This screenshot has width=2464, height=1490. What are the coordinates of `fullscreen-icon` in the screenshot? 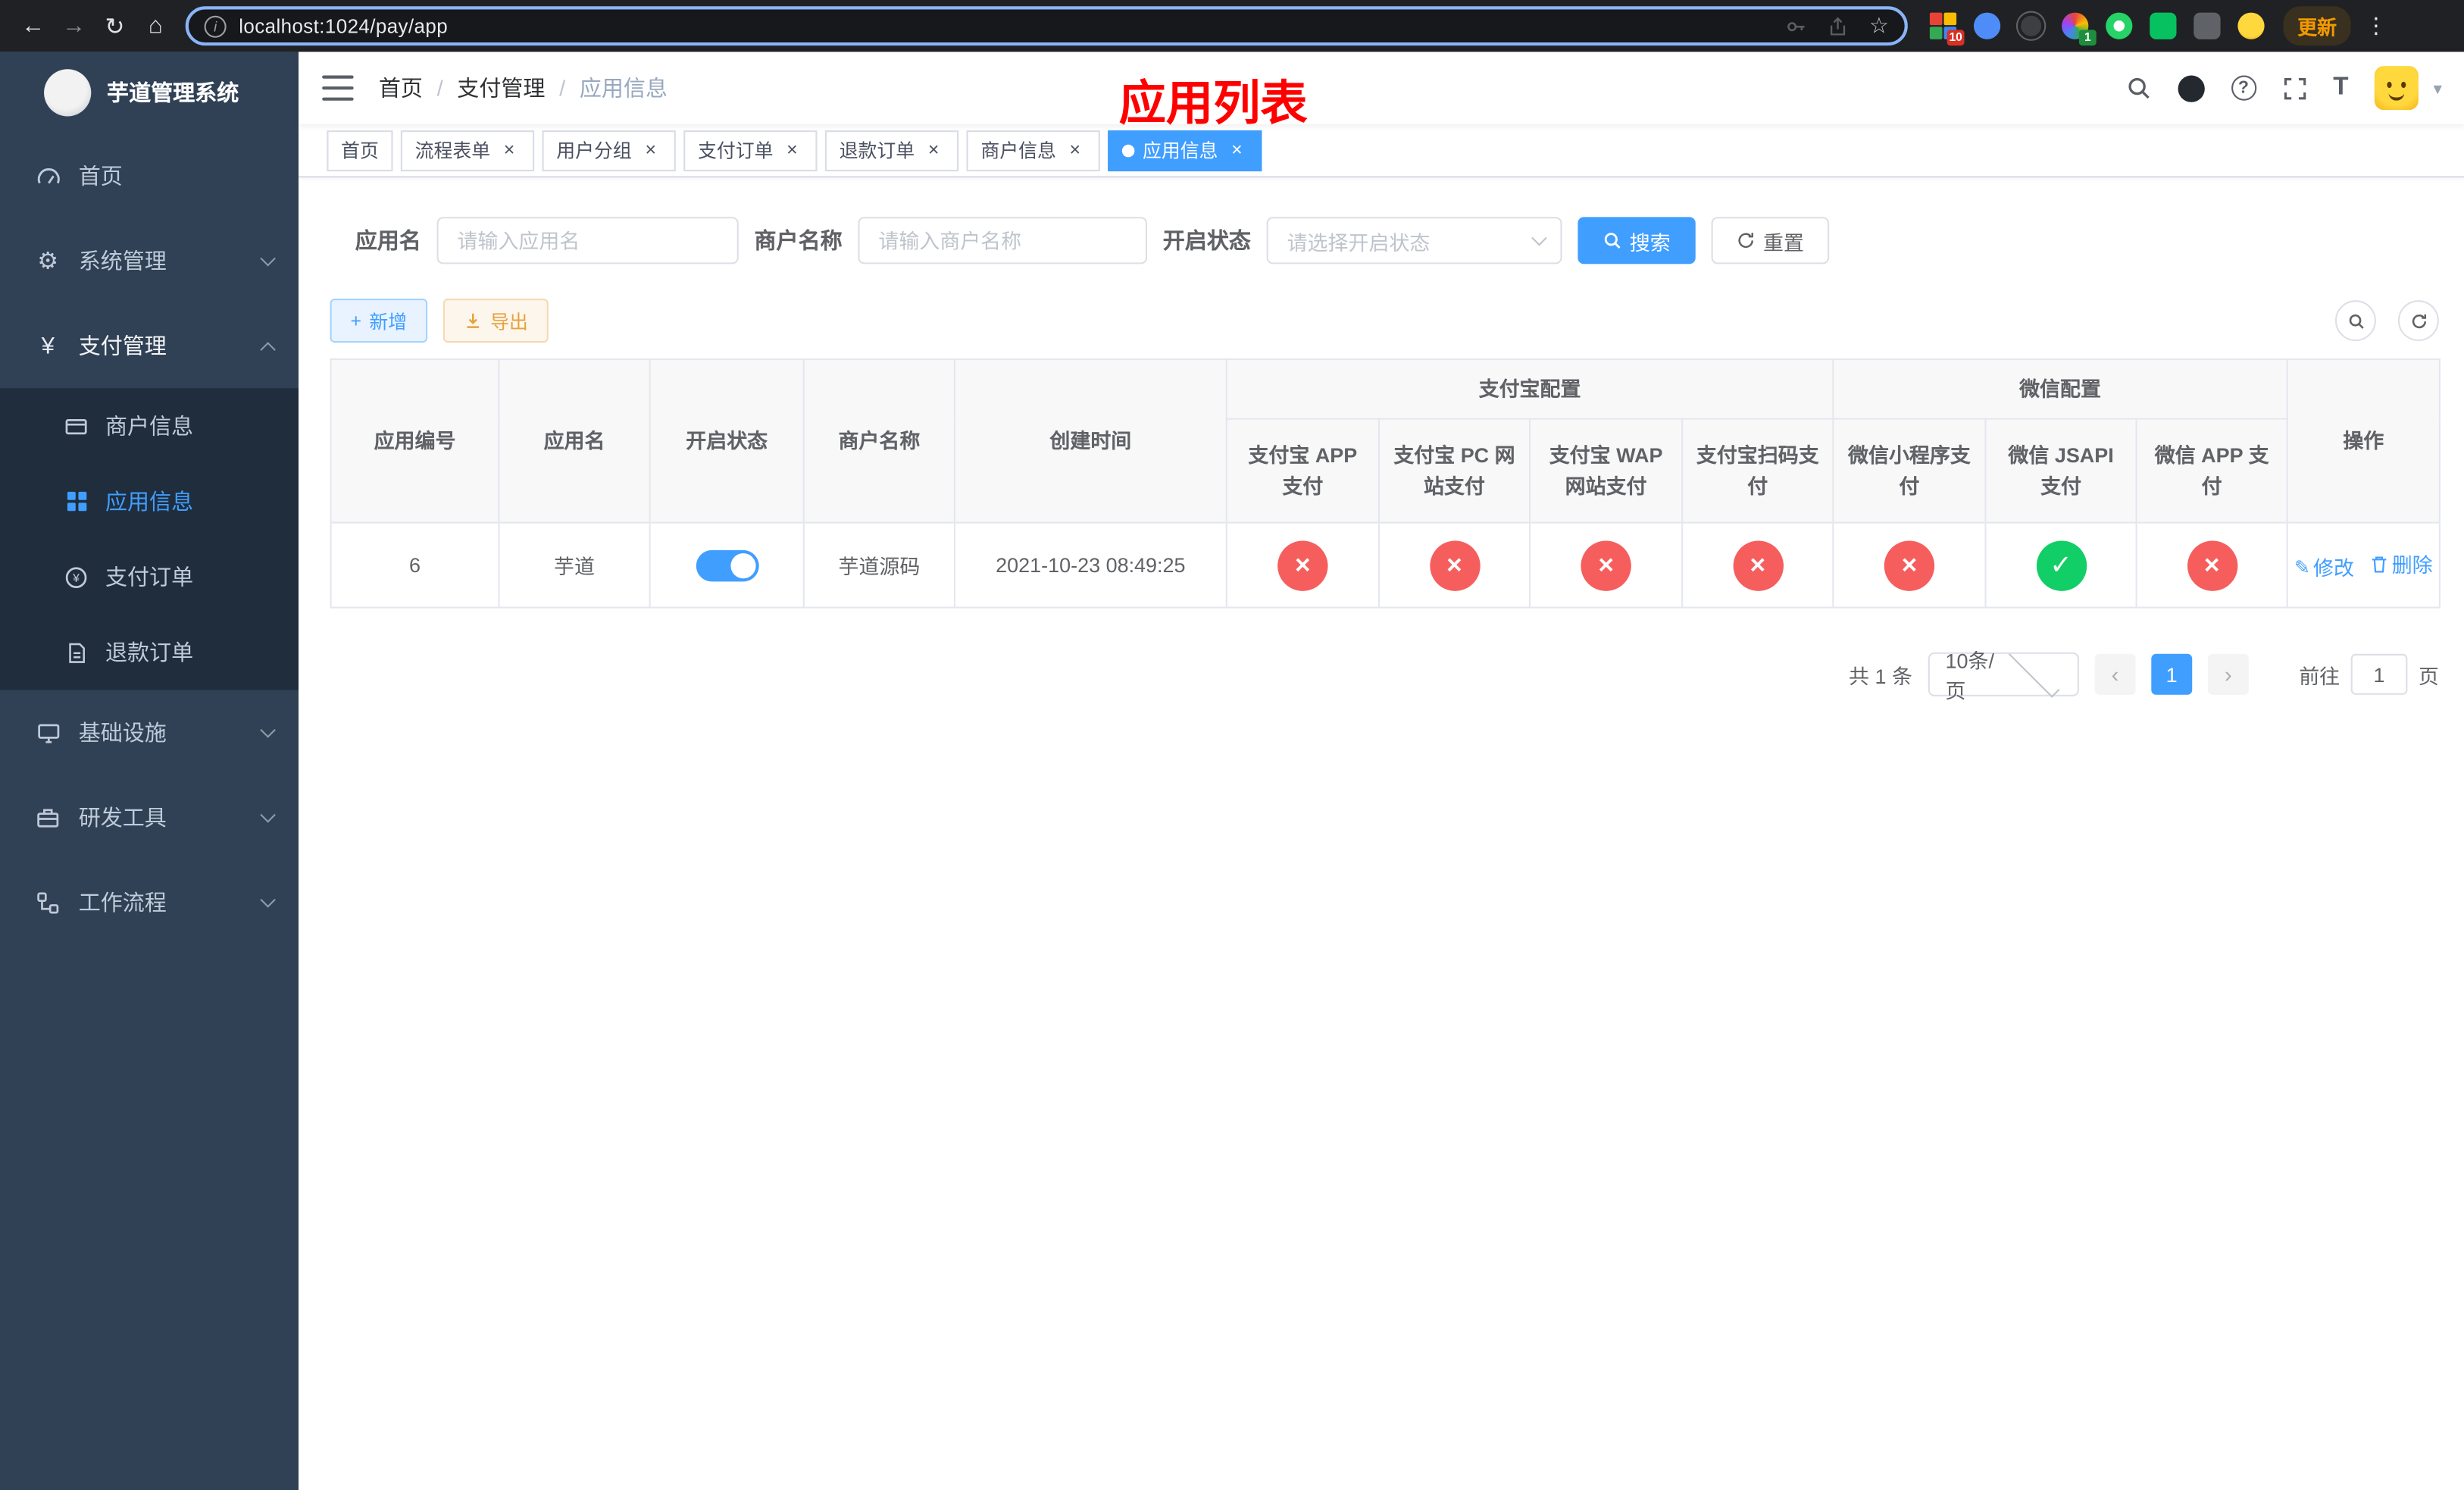 It's located at (2294, 88).